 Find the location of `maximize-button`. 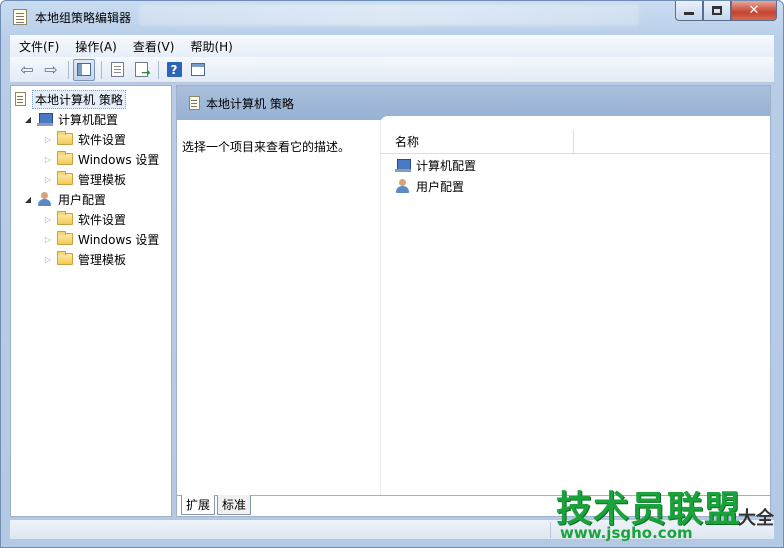

maximize-button is located at coordinates (717, 11).